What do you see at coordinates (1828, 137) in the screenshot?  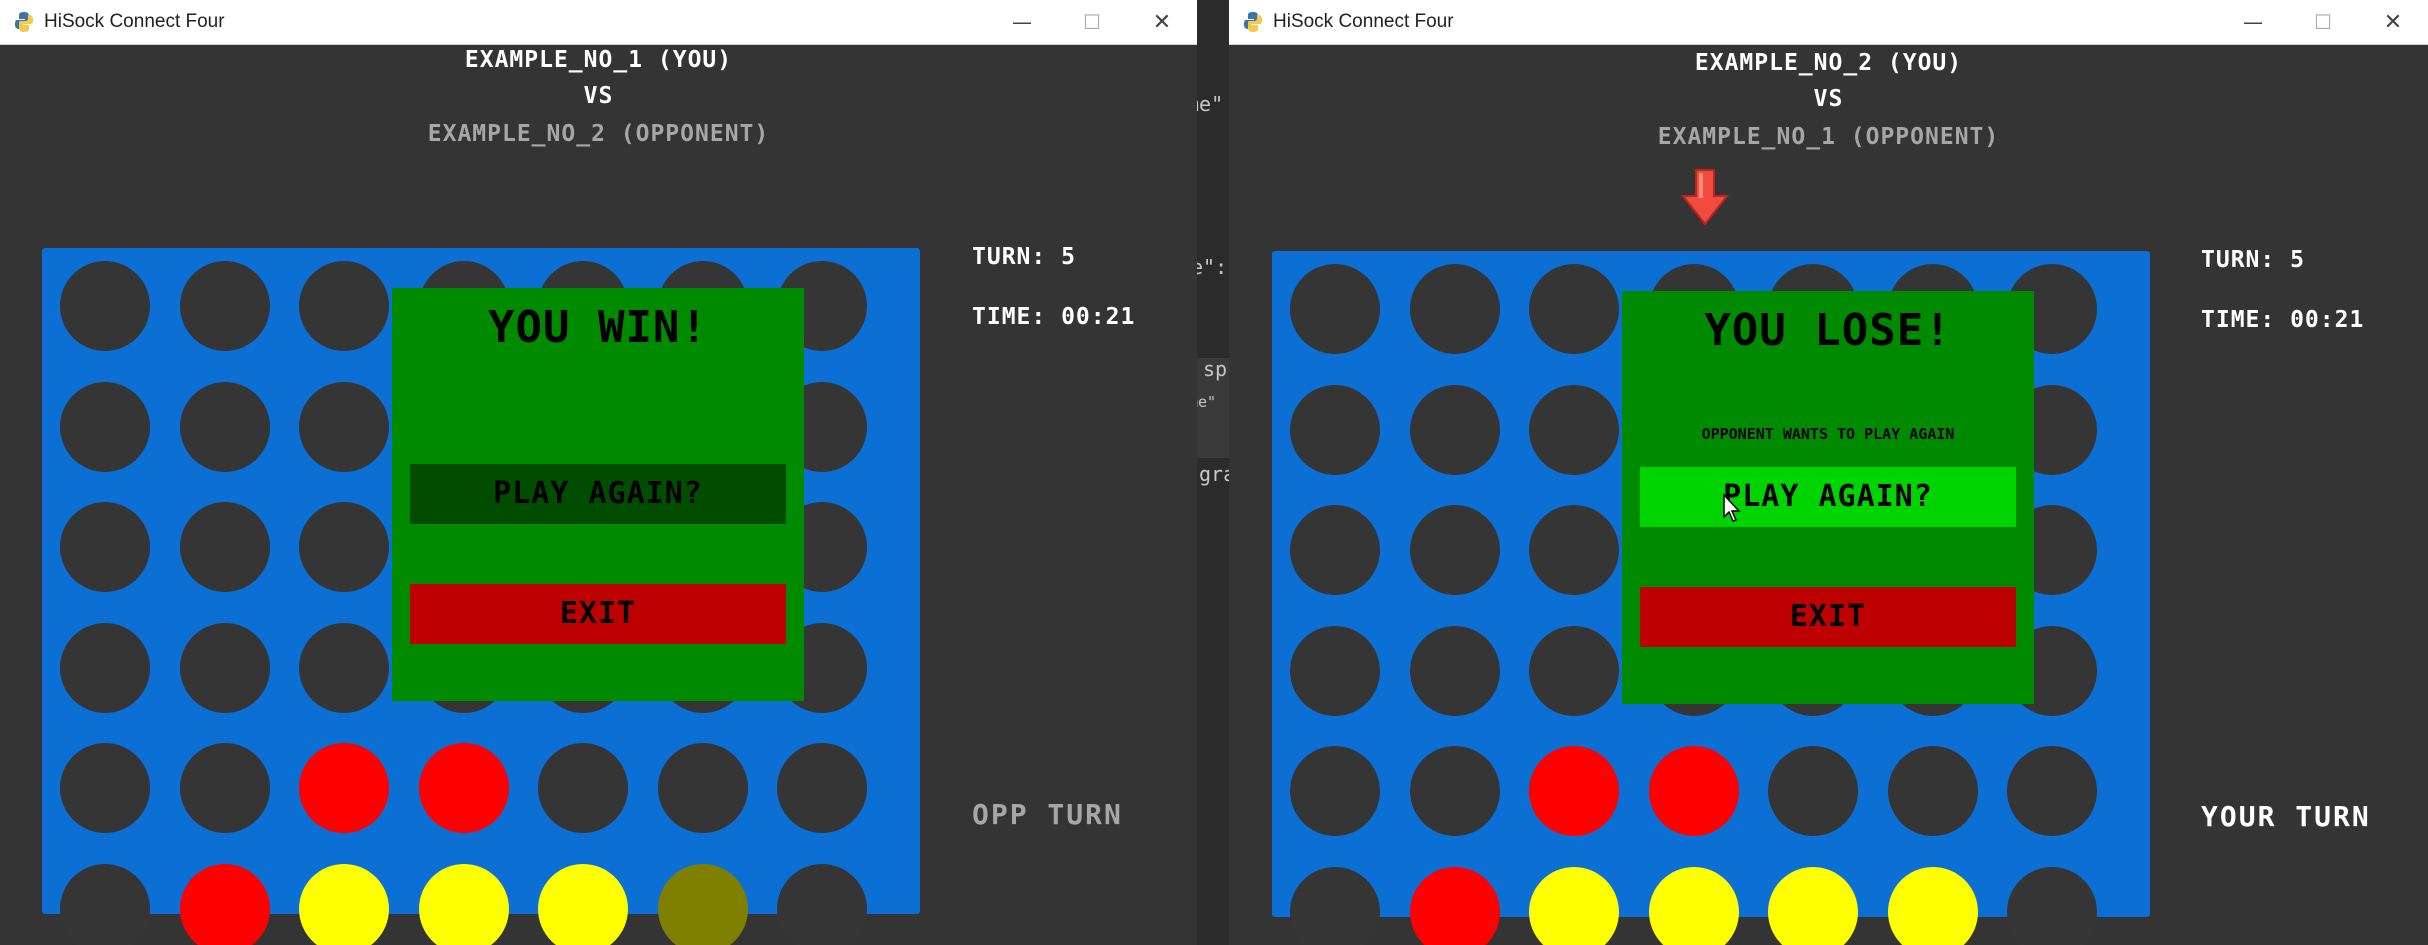 I see `player-opponent-label: EXAMPLE_NO_1 (OPPONENT)` at bounding box center [1828, 137].